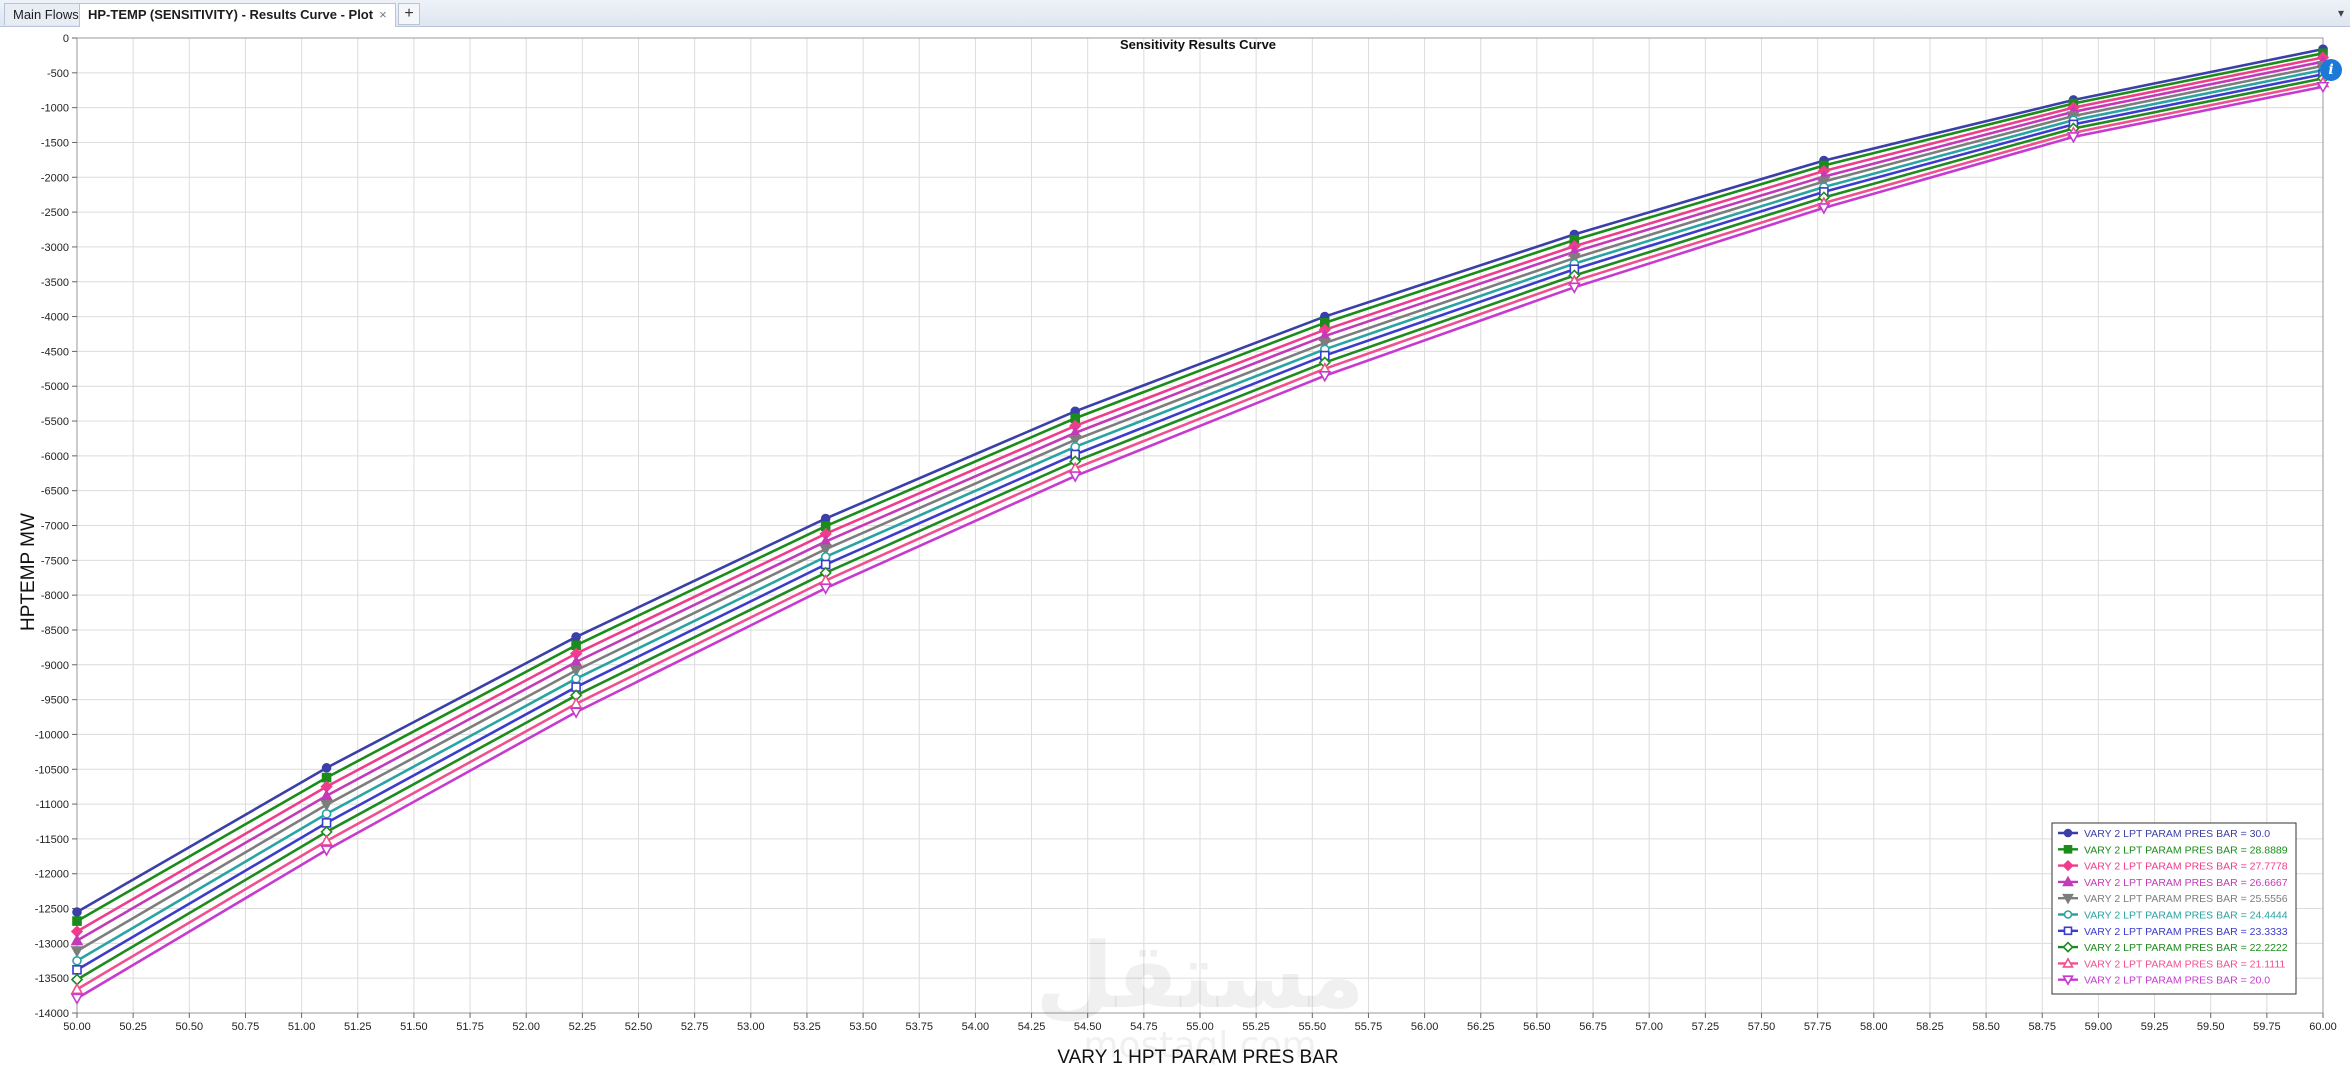 Image resolution: width=2350 pixels, height=1073 pixels. I want to click on legend-entry: VARY 2 LPT PARAM PRES BAR = 22.2222, so click(2186, 948).